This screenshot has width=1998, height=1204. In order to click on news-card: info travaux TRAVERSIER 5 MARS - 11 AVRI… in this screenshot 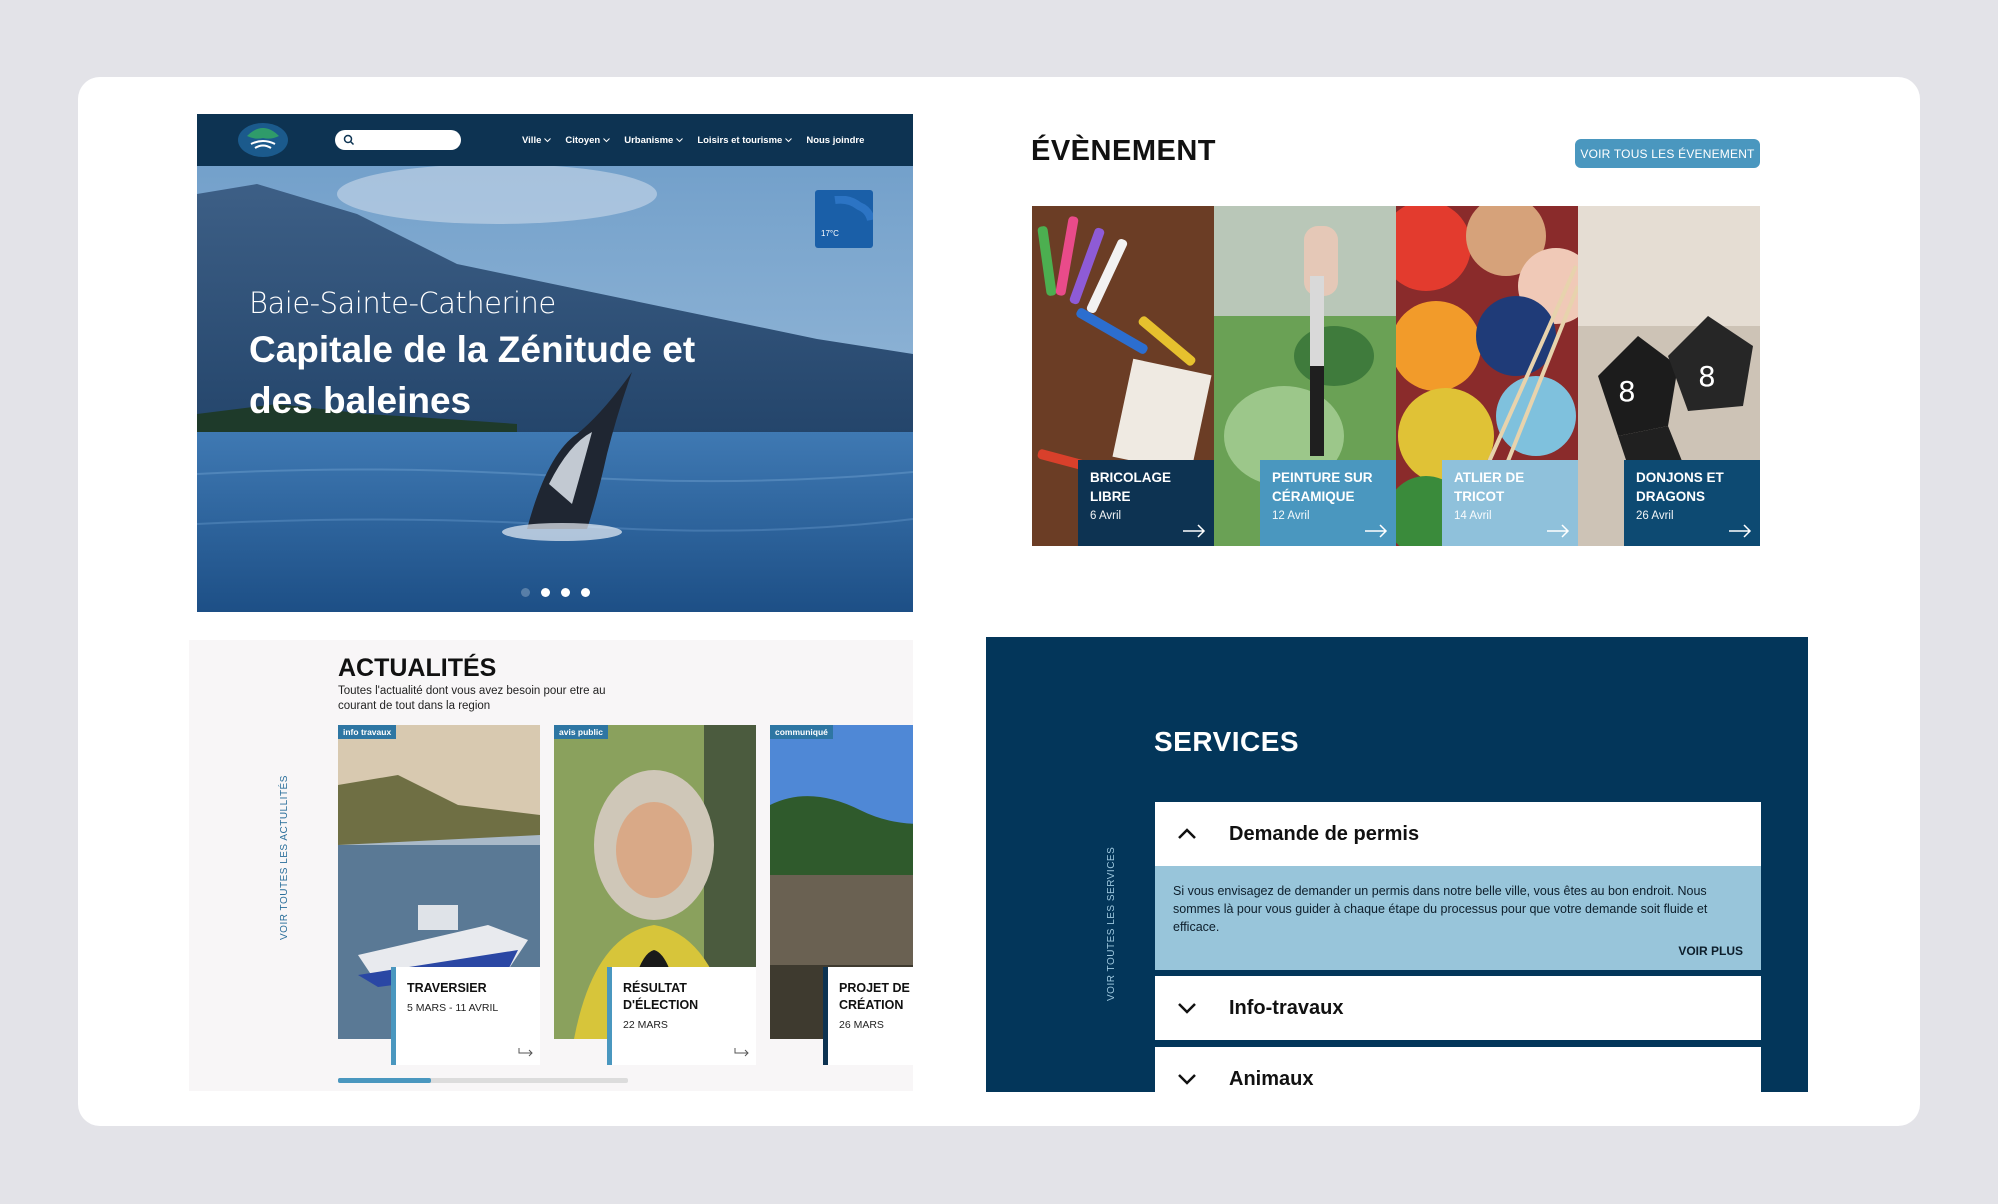, I will do `click(439, 895)`.